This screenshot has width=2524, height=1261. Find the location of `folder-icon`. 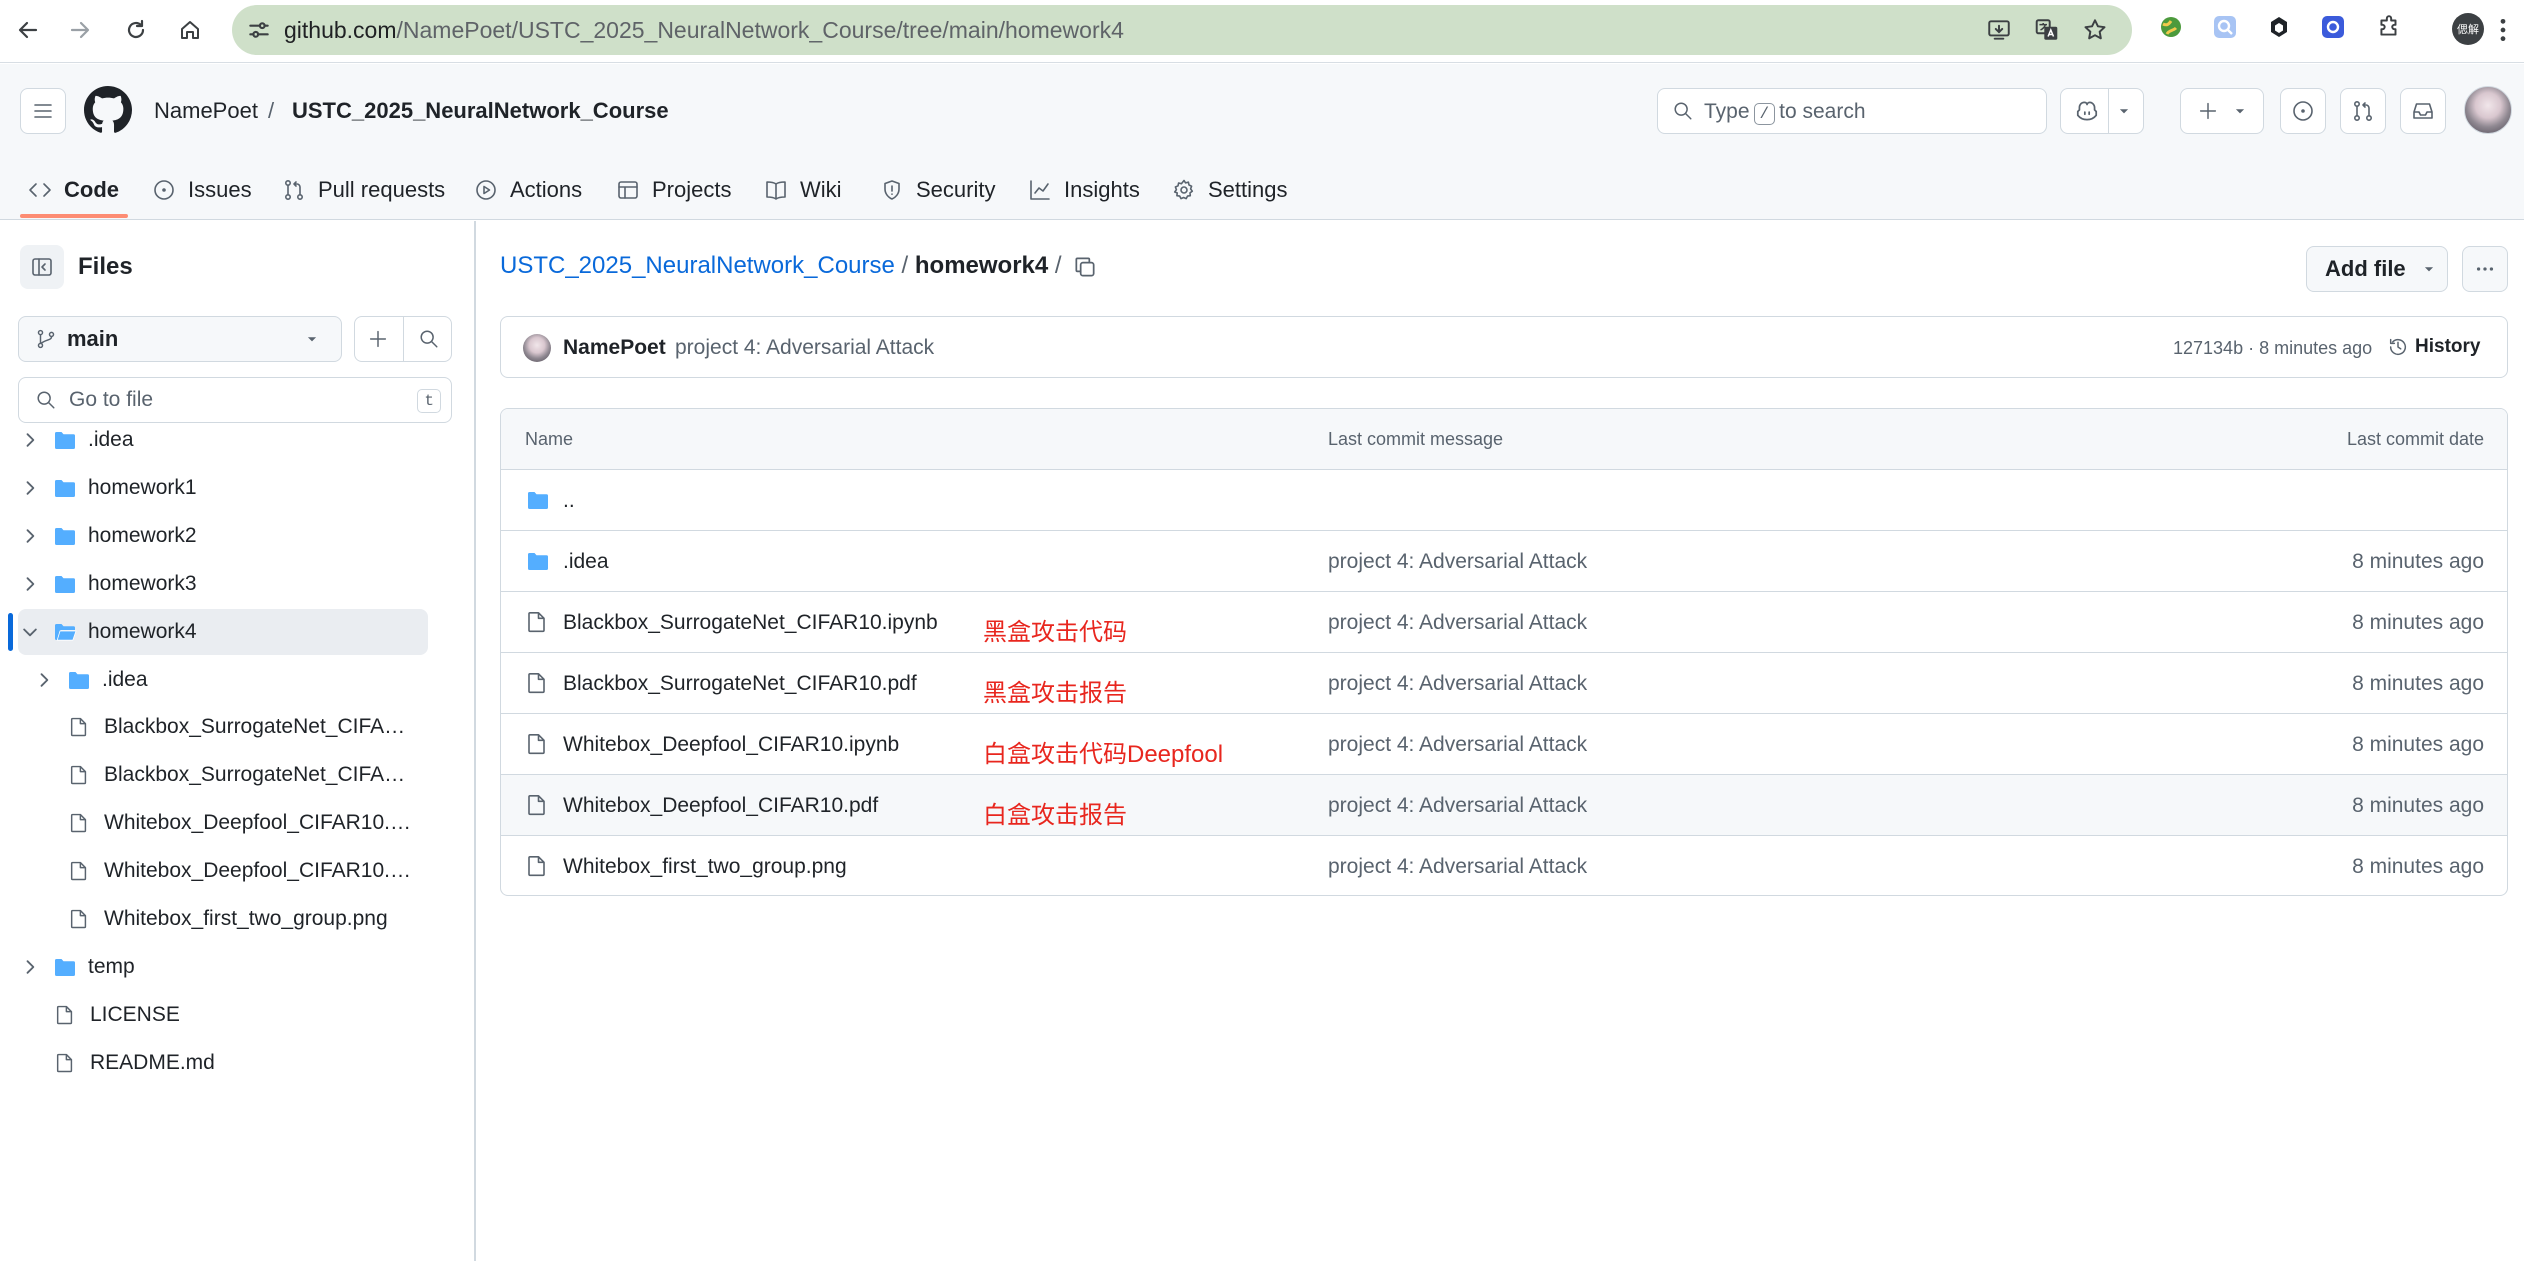

folder-icon is located at coordinates (65, 536).